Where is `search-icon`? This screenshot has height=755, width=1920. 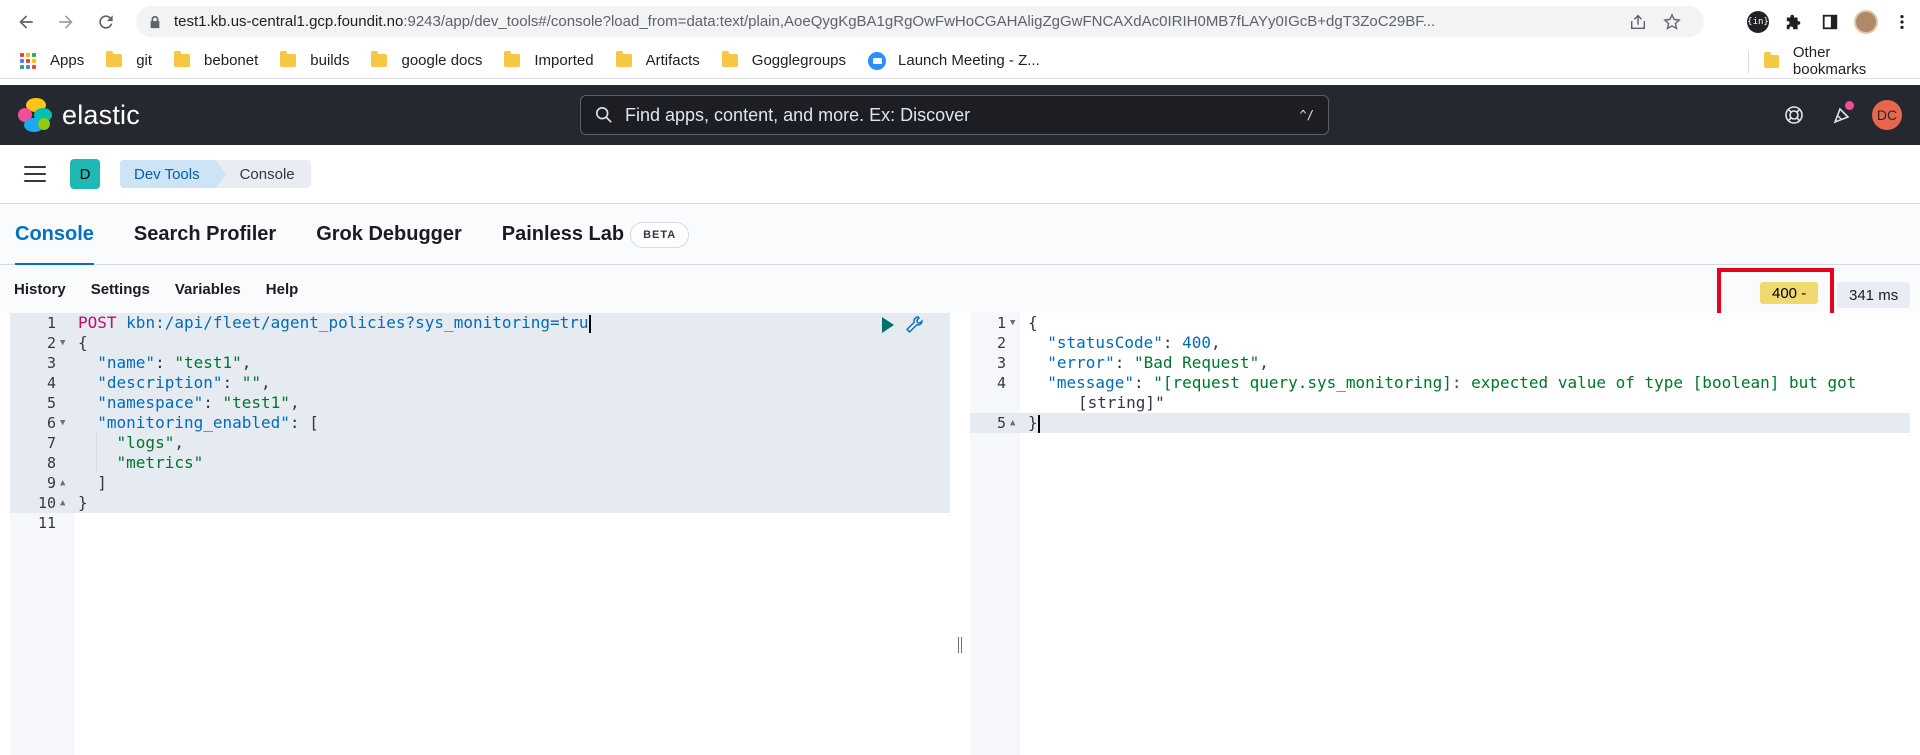
search-icon is located at coordinates (603, 114).